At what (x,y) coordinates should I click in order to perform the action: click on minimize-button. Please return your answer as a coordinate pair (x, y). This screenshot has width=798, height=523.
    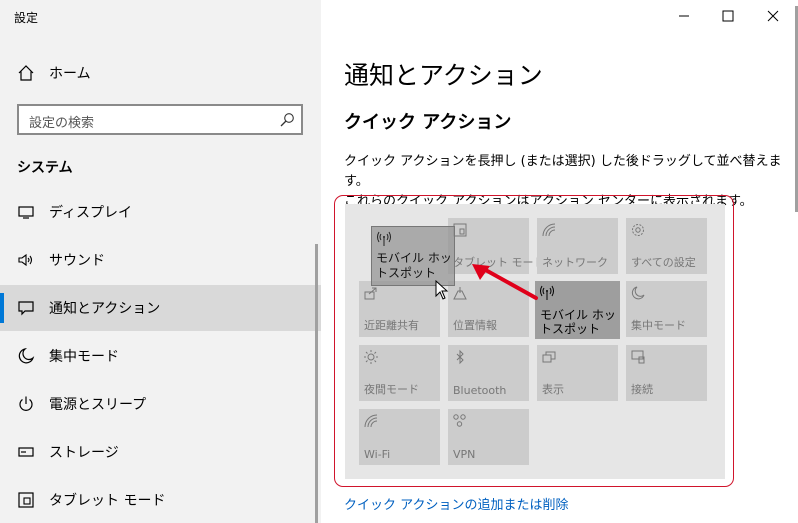
    Looking at the image, I should click on (684, 16).